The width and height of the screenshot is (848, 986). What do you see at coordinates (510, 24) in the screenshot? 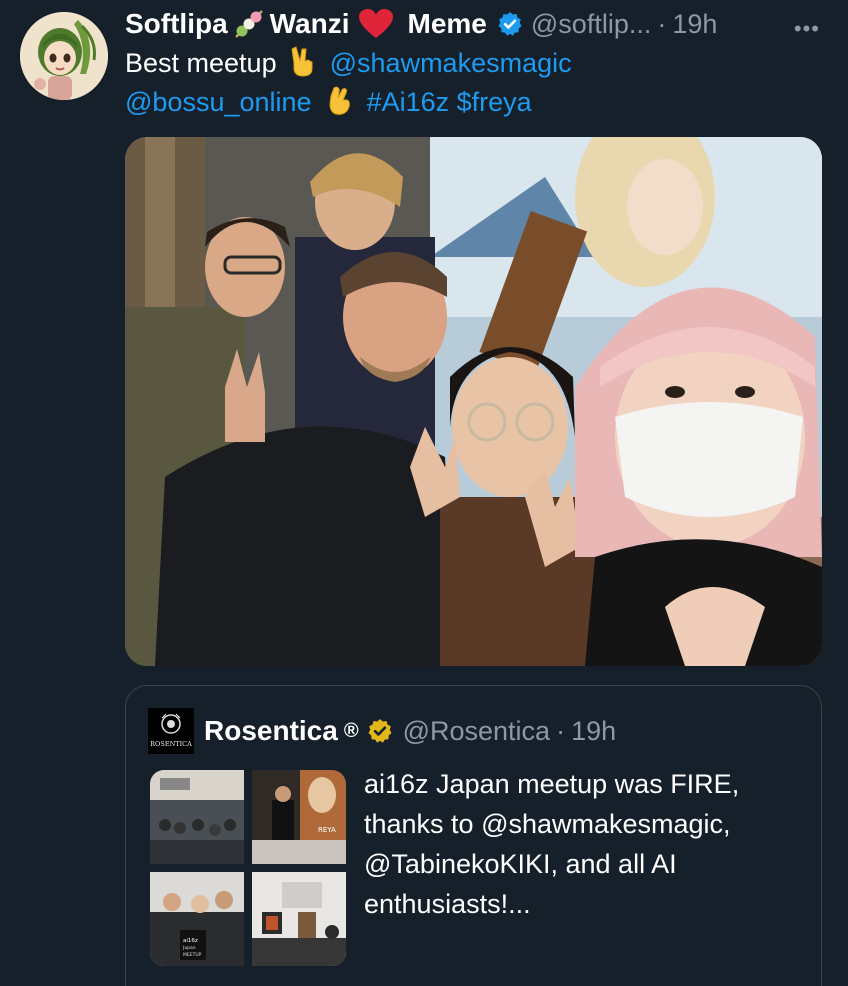
I see `verified-badge-icon` at bounding box center [510, 24].